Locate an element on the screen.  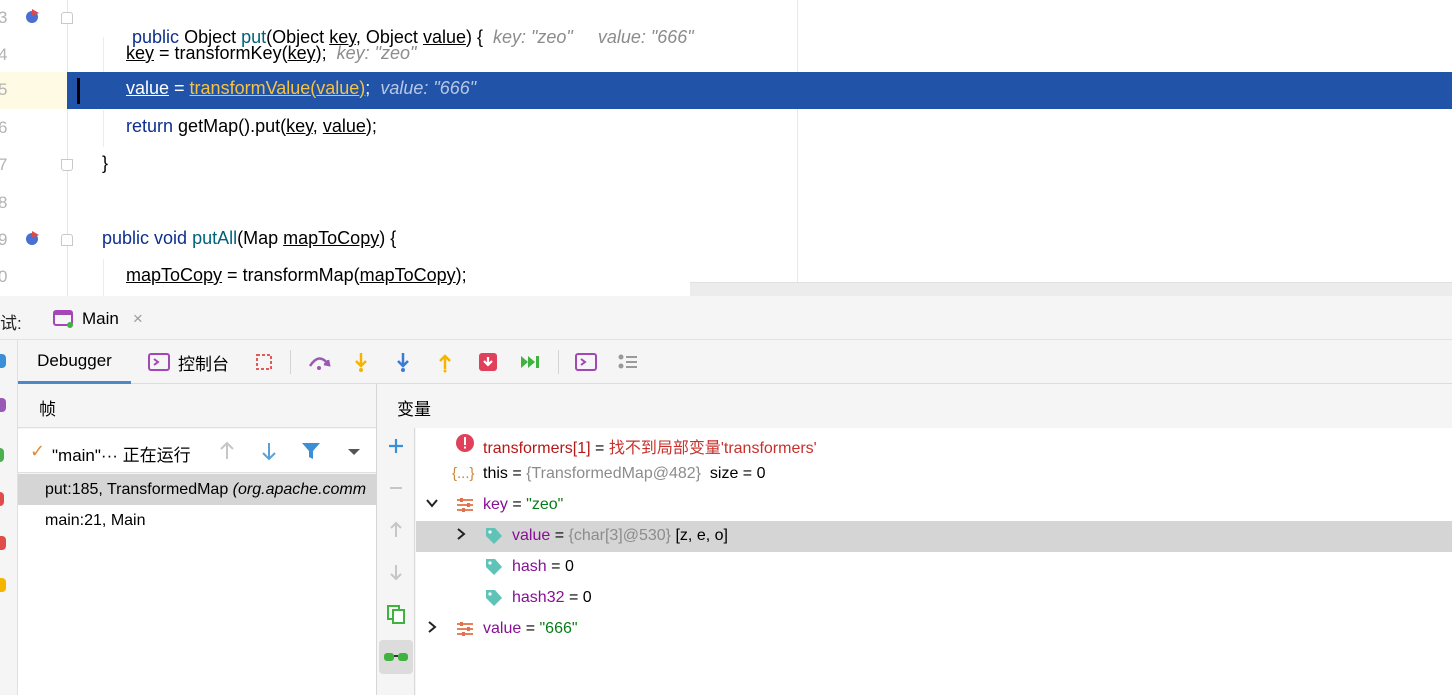
thread-selector: ✓ "main"··· 正在运行 is located at coordinates (197, 451).